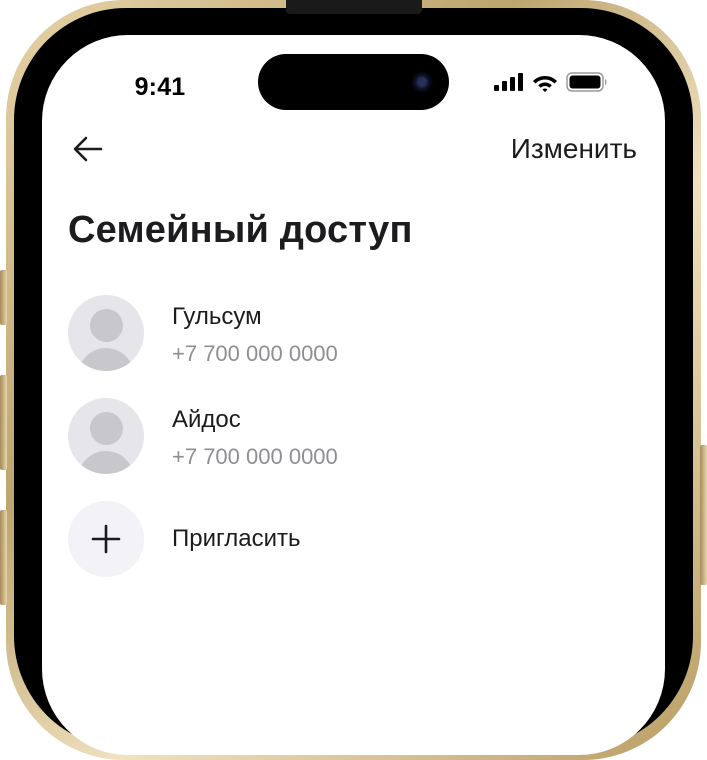 The width and height of the screenshot is (707, 760). Describe the element at coordinates (160, 87) in the screenshot. I see `status-time: 9:41` at that location.